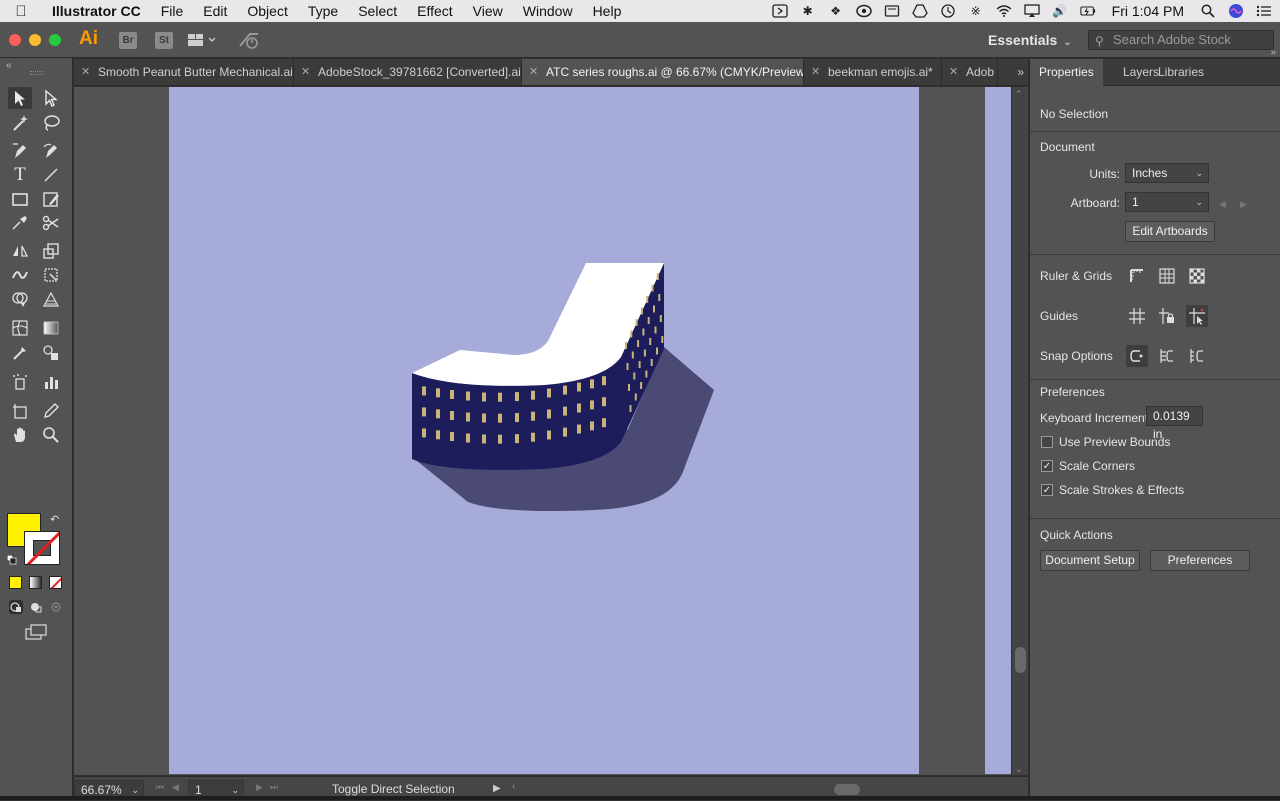 This screenshot has width=1280, height=801. What do you see at coordinates (513, 786) in the screenshot?
I see `scroll-left-icon: ‹` at bounding box center [513, 786].